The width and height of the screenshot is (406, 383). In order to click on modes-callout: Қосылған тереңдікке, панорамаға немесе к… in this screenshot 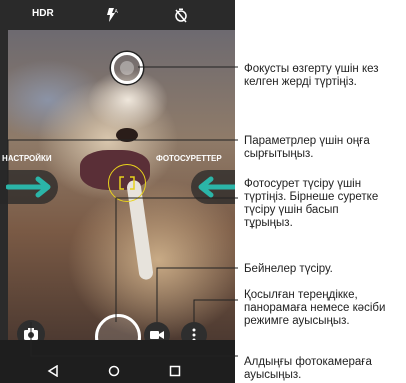, I will do `click(315, 308)`.